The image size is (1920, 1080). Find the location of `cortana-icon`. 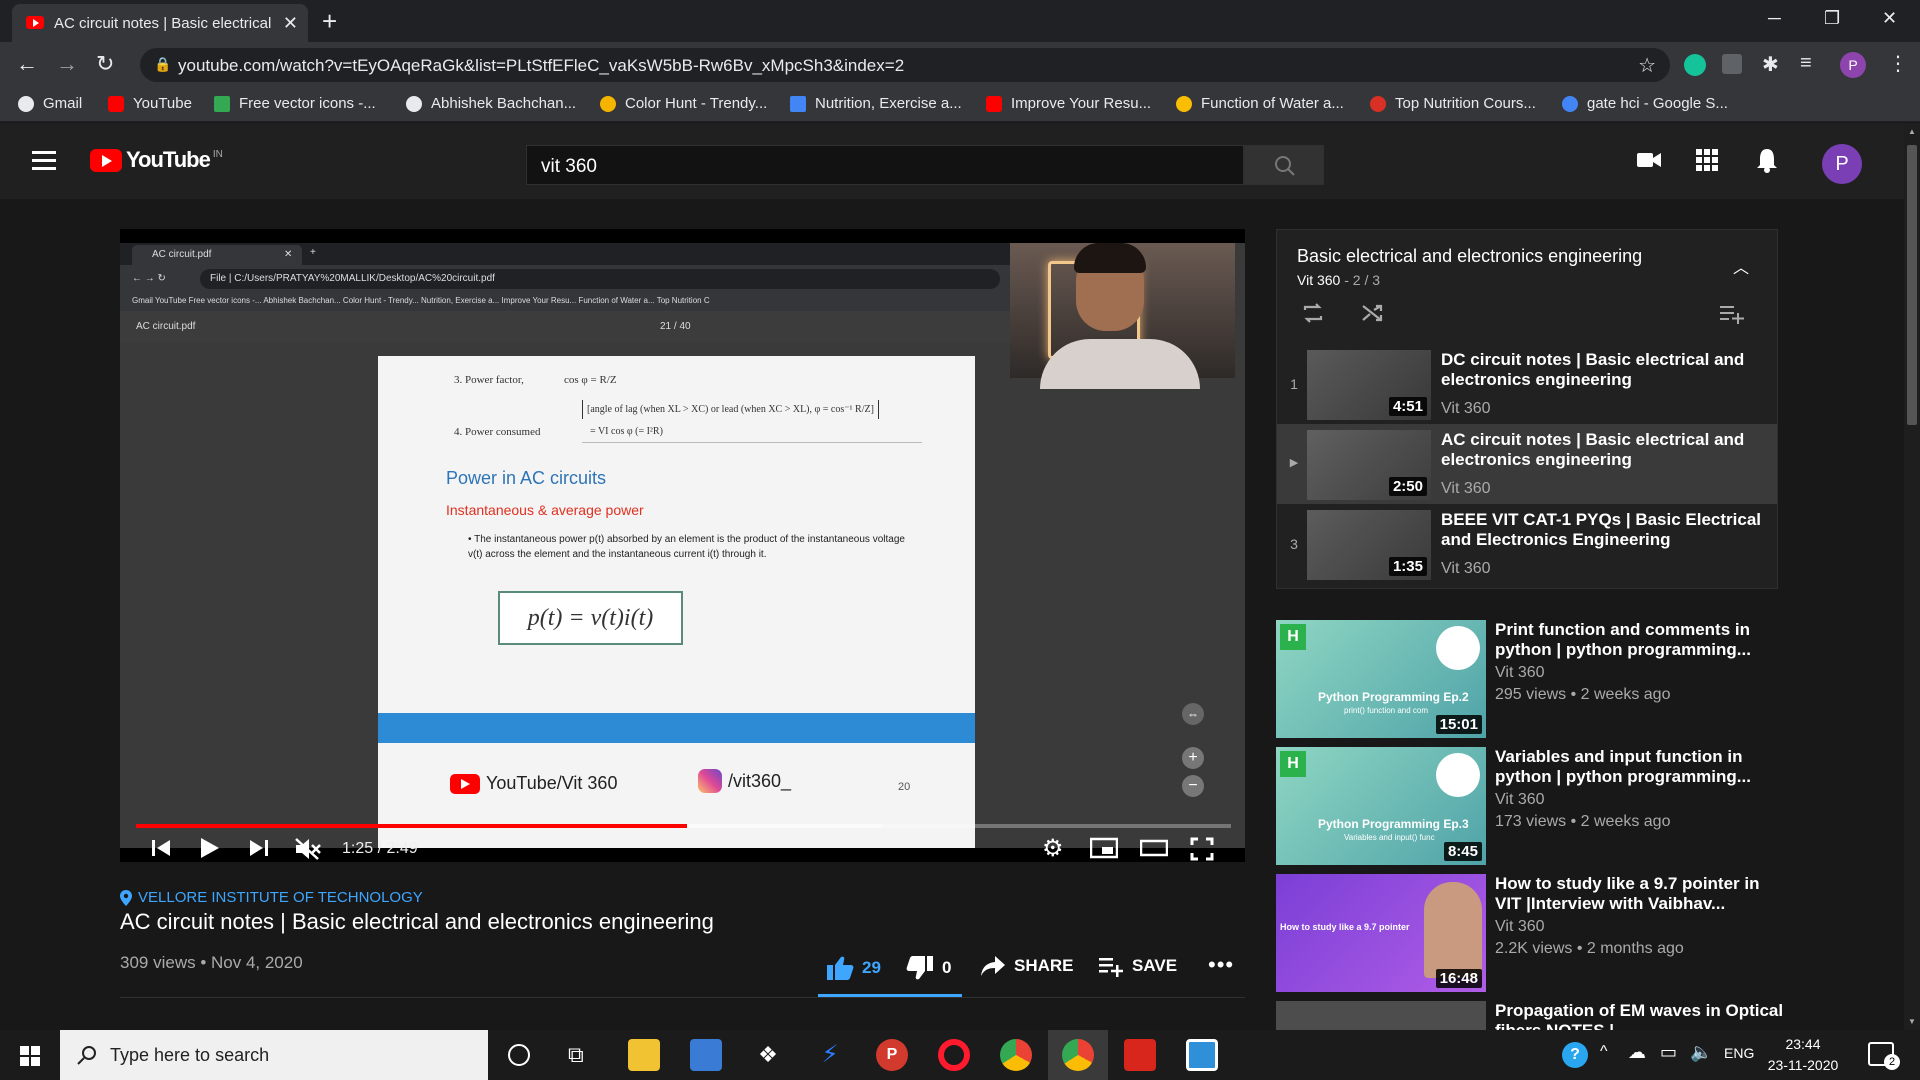

cortana-icon is located at coordinates (519, 1055).